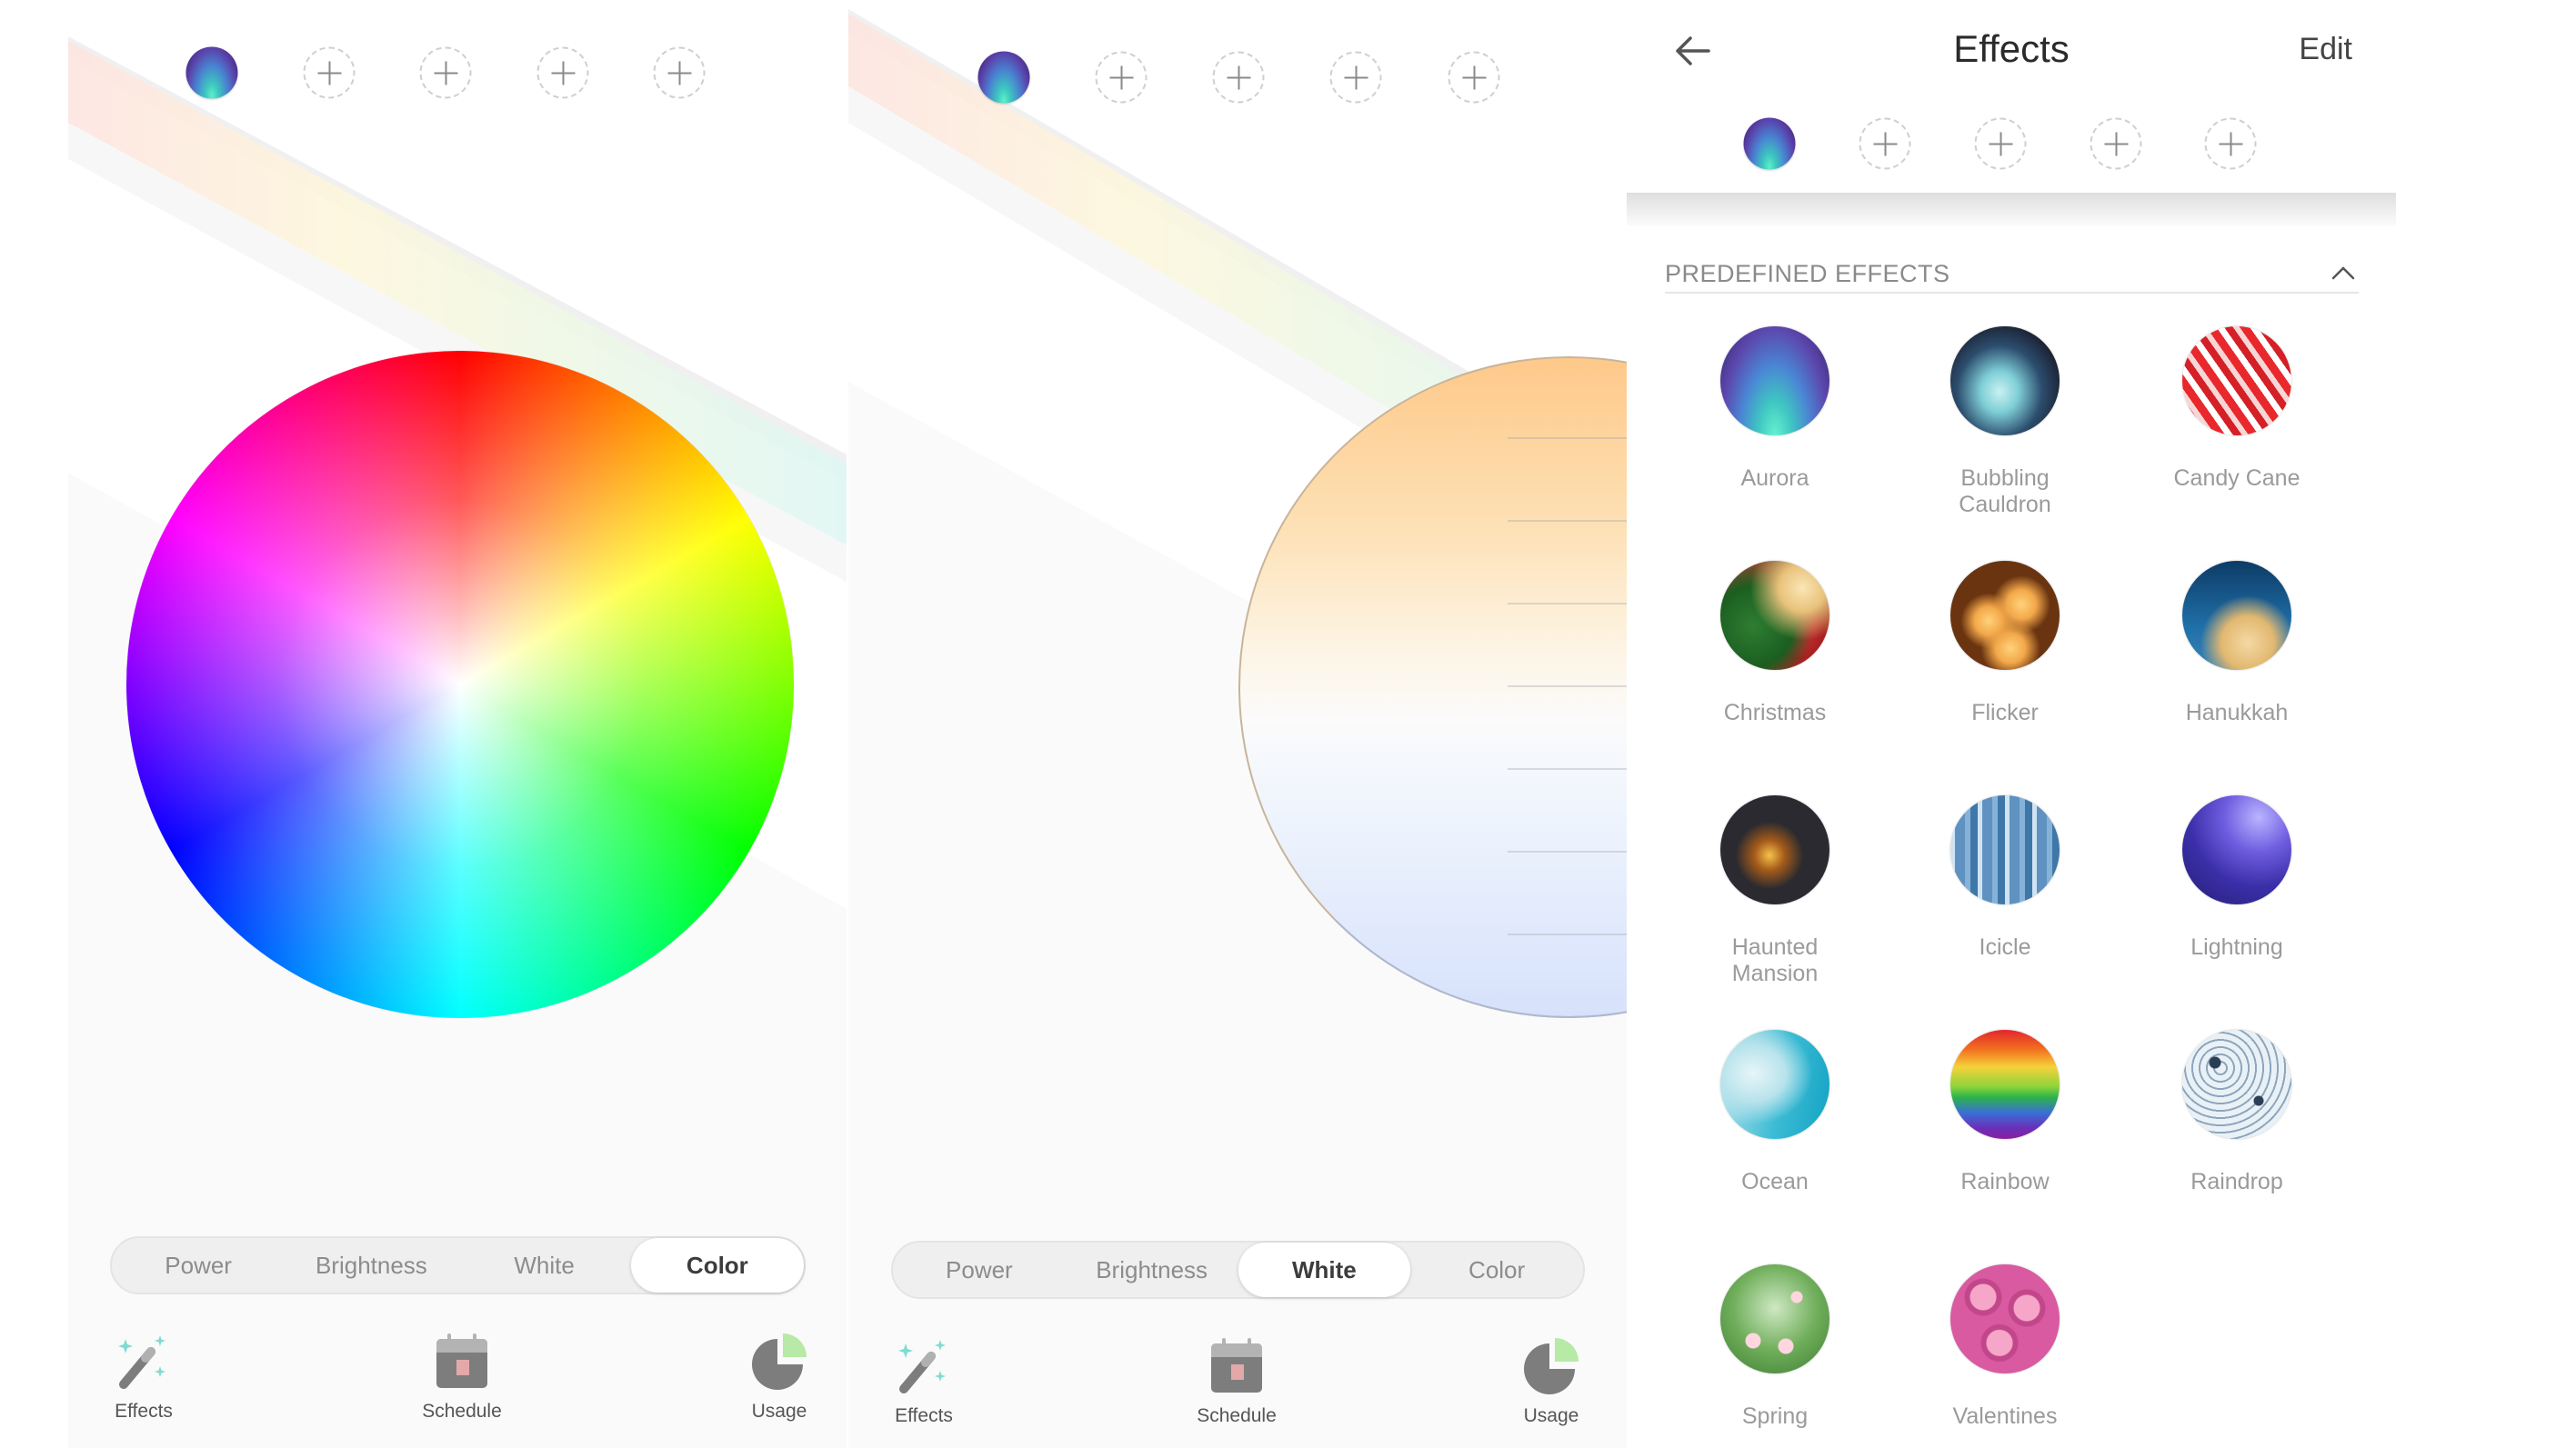 Image resolution: width=2576 pixels, height=1448 pixels. Describe the element at coordinates (1807, 273) in the screenshot. I see `section-title: PREDEFINED EFFECTS` at that location.